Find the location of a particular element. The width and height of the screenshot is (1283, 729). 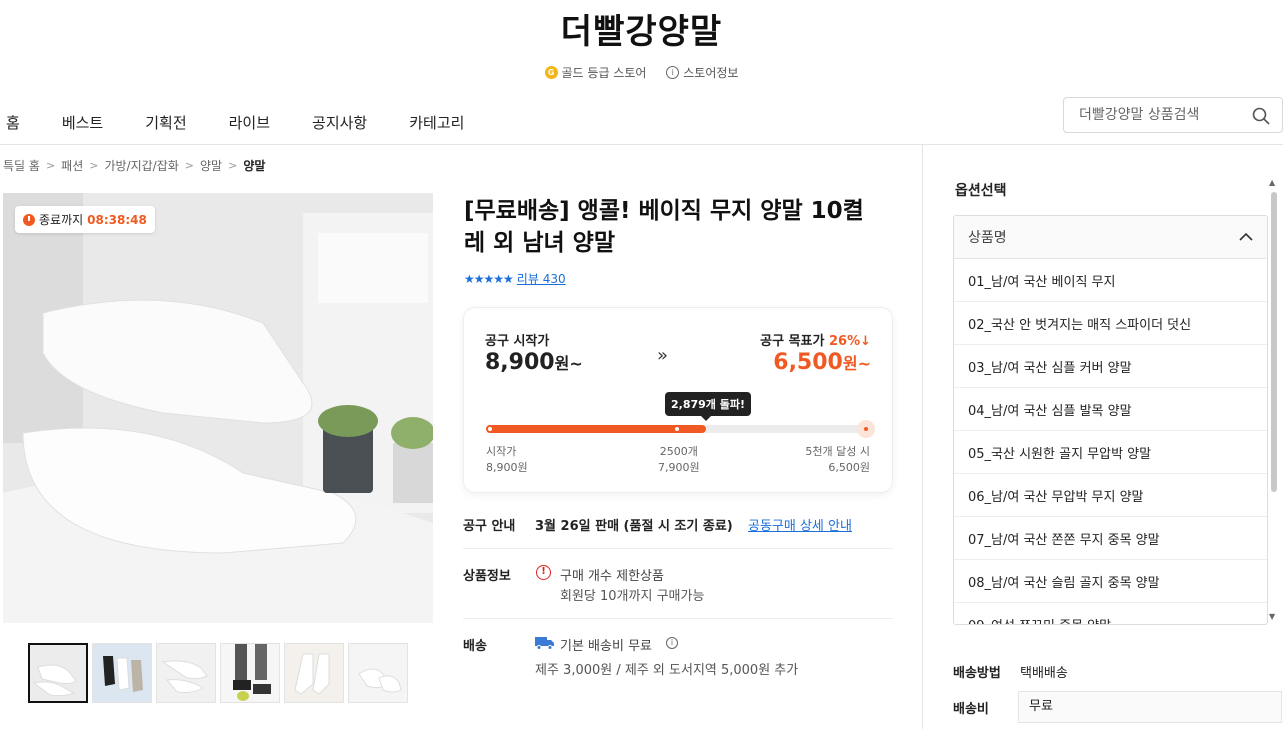

store-search is located at coordinates (1173, 115).